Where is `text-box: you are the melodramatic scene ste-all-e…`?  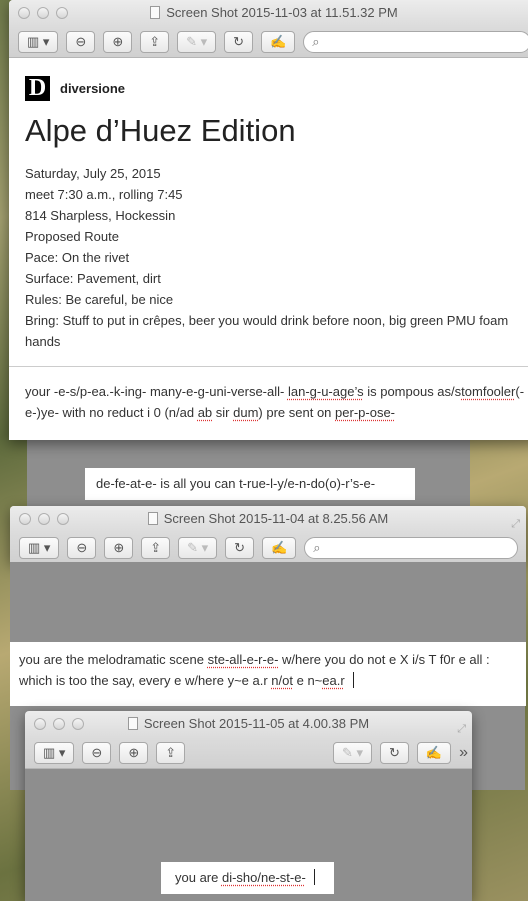 text-box: you are the melodramatic scene ste-all-e… is located at coordinates (268, 674).